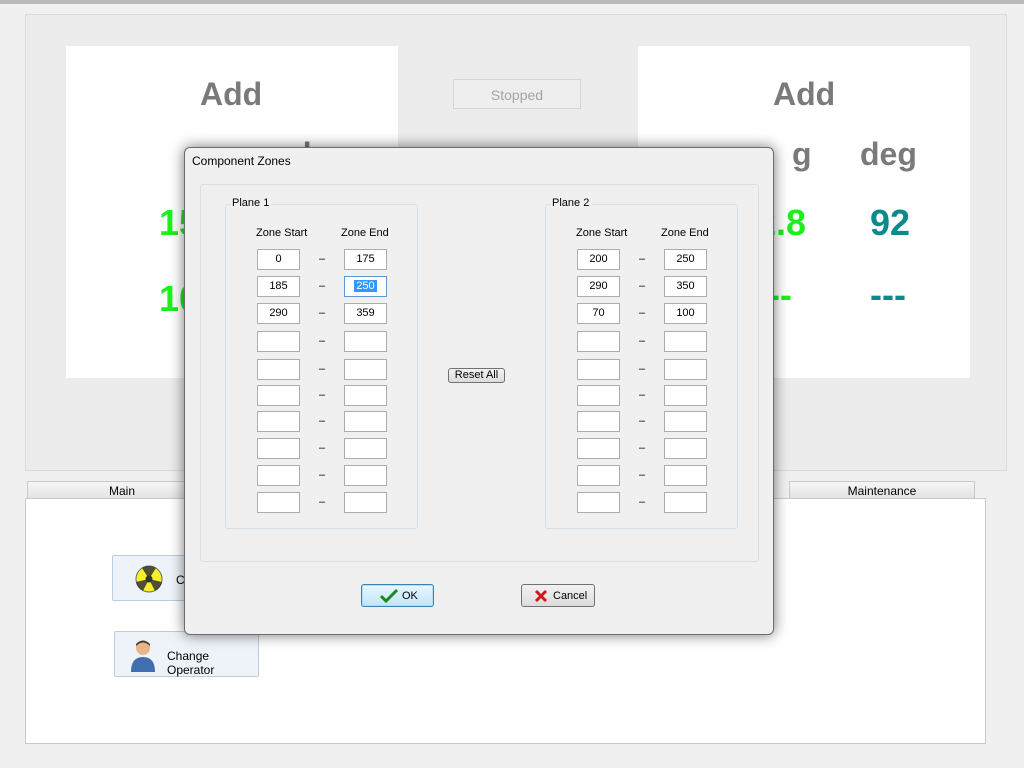 This screenshot has width=1024, height=768. I want to click on change-operator-button: Change Operator, so click(186, 654).